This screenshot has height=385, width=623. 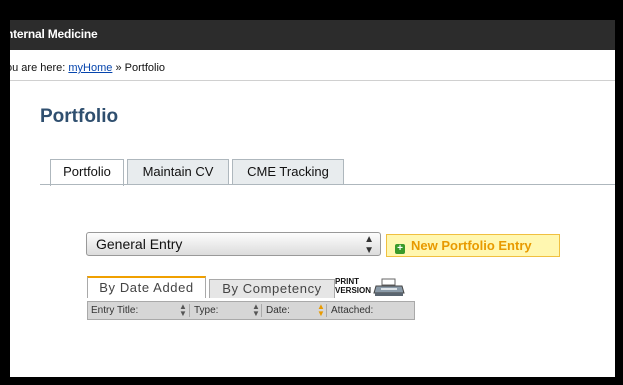 I want to click on new-portfolio-entry-button: + New Portfolio Entry, so click(x=473, y=245).